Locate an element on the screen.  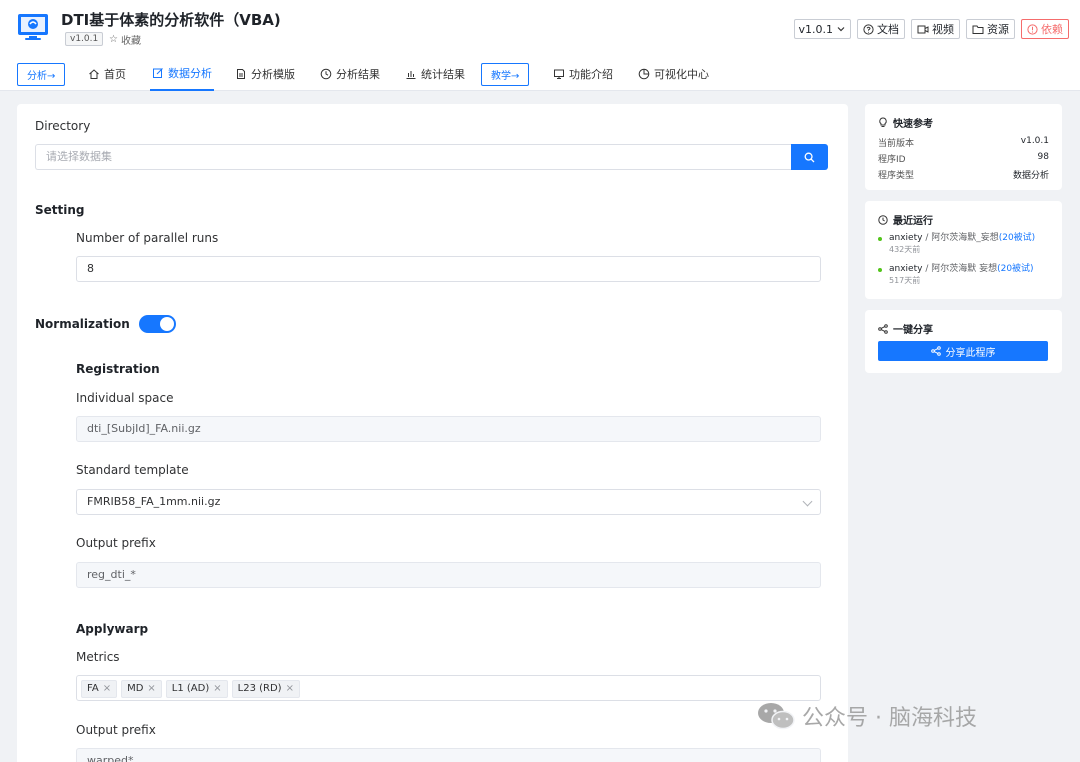
nav-item-visualization-center: 可视化中心 is located at coordinates (673, 73).